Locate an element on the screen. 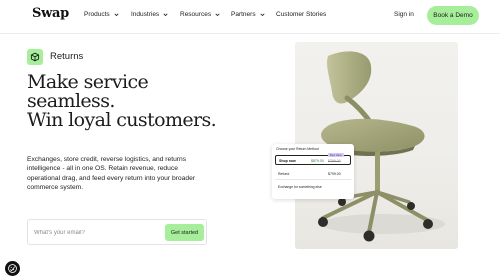 This screenshot has width=500, height=279. email-signup-form: Get started is located at coordinates (117, 232).